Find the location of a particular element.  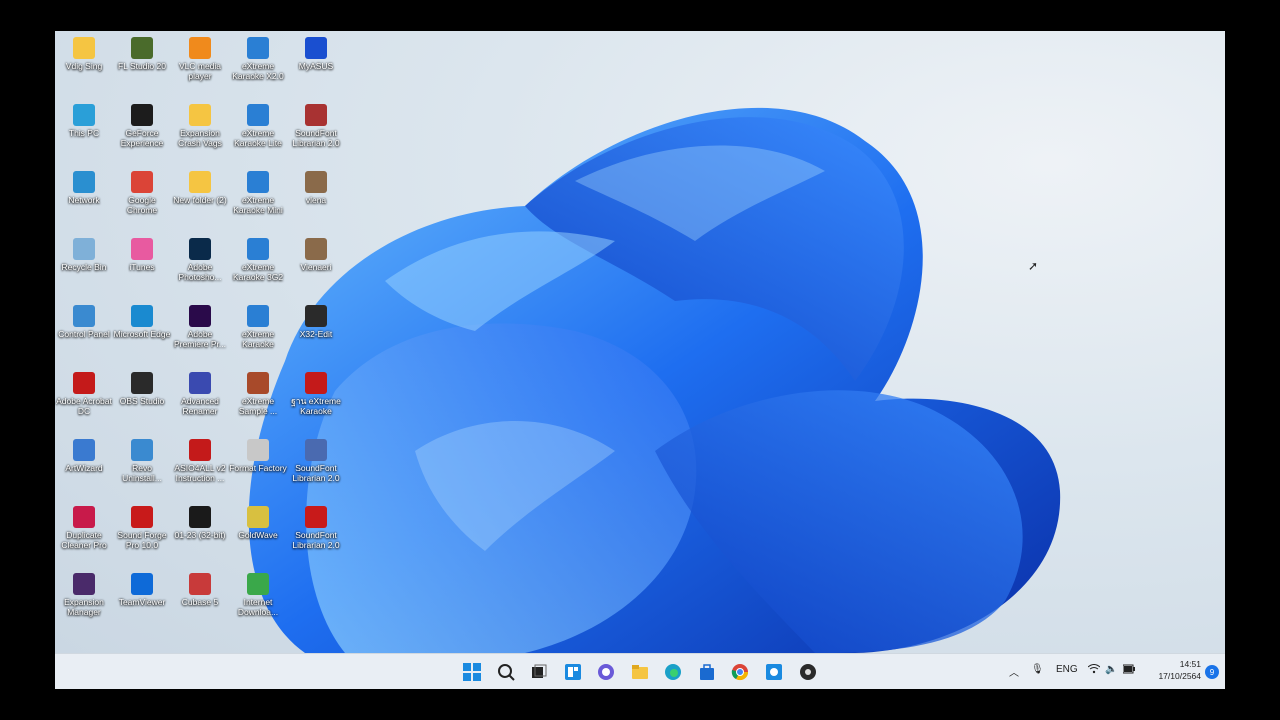

desktop-icon-label: OBS Studio is located at coordinates (142, 401).